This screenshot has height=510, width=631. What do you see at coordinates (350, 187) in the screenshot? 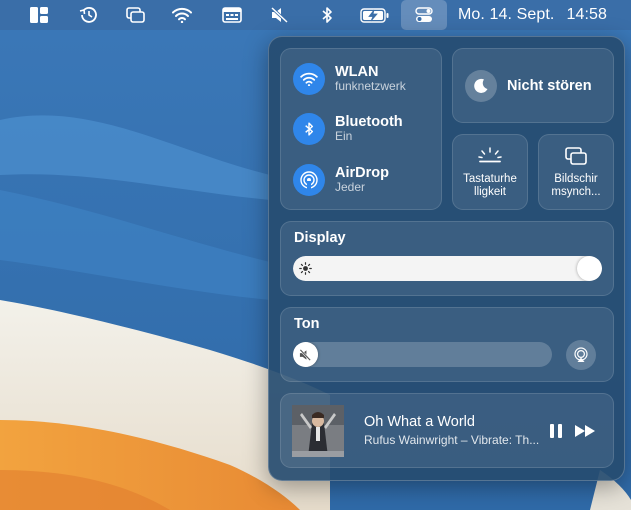
I see `airdrop-subtitle: Jeder` at bounding box center [350, 187].